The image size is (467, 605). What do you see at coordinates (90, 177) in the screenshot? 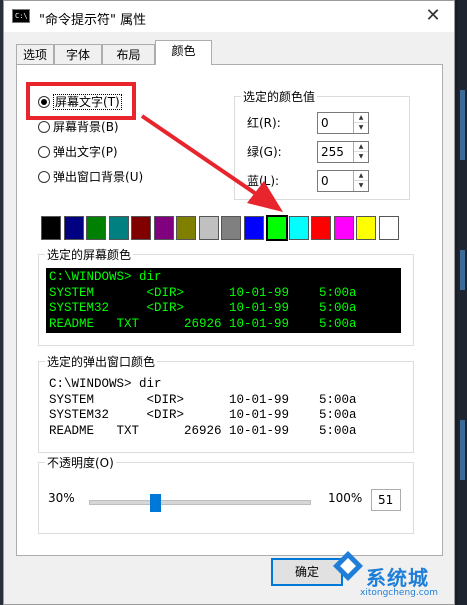
I see `radio-popup-background: 弹出窗口背景(U)` at bounding box center [90, 177].